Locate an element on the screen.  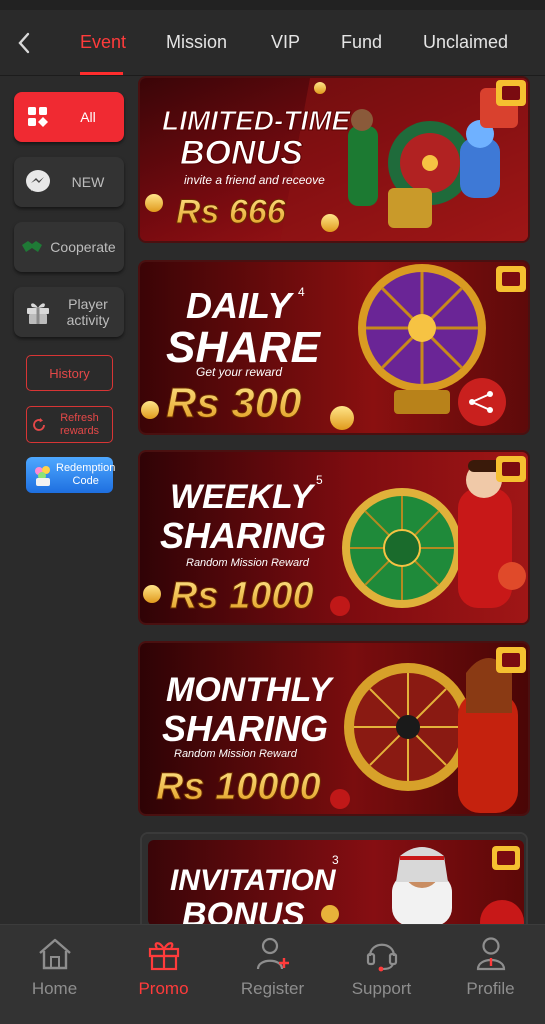
promo-banner-invitation-bonus: INVITATION 3 BONUS is located at coordinates (334, 878).